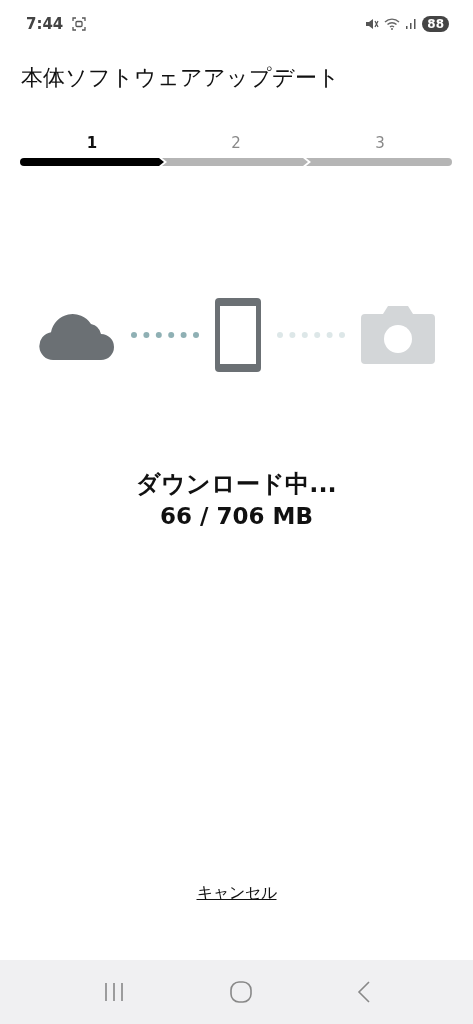  Describe the element at coordinates (236, 143) in the screenshot. I see `step-number: 2` at that location.